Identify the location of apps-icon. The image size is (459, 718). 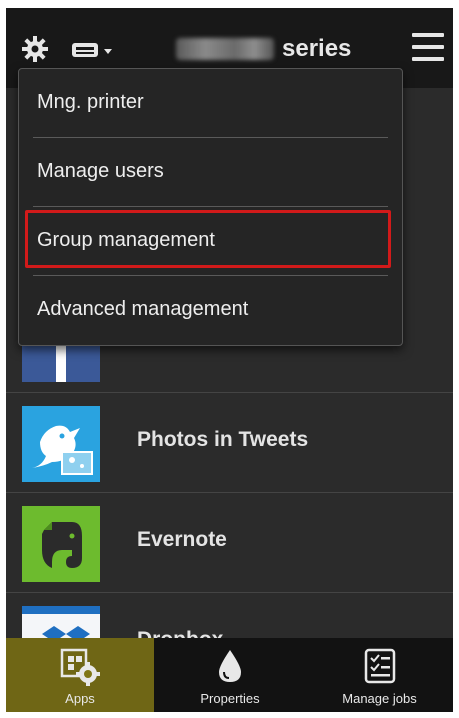
(80, 667).